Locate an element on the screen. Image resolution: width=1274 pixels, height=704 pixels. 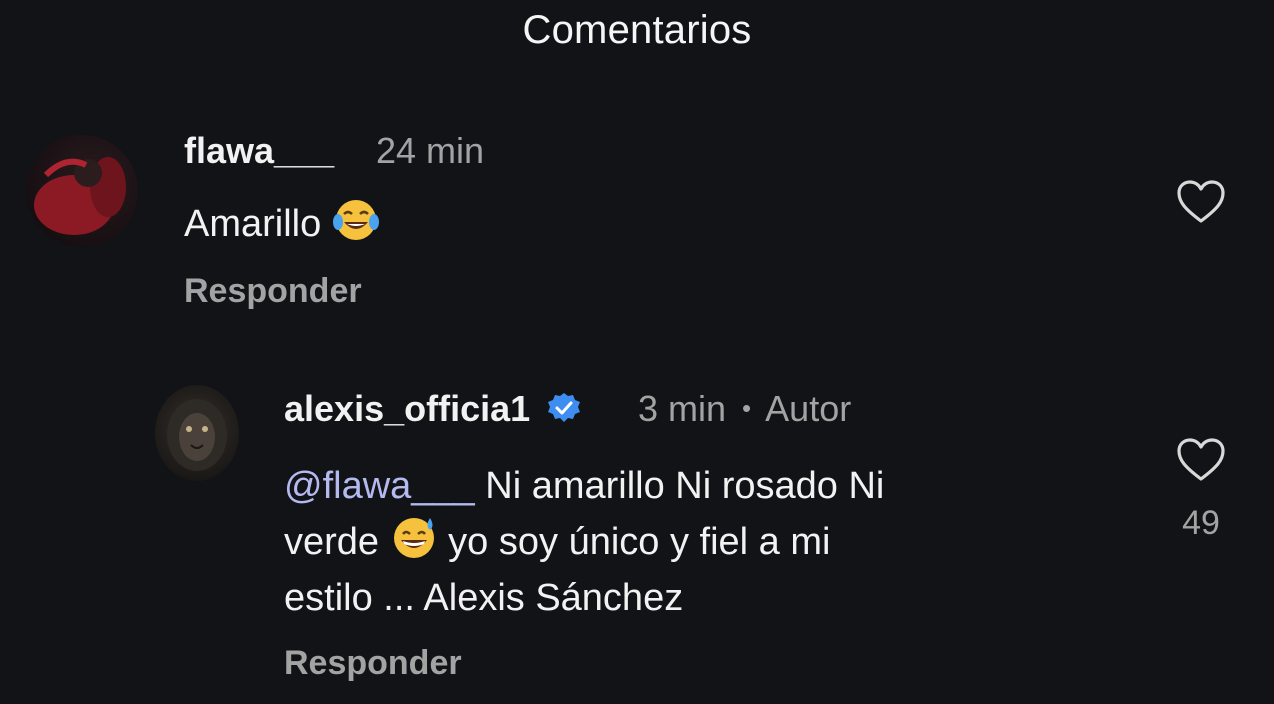
comment-username-text: alexis_officia1 is located at coordinates (407, 408).